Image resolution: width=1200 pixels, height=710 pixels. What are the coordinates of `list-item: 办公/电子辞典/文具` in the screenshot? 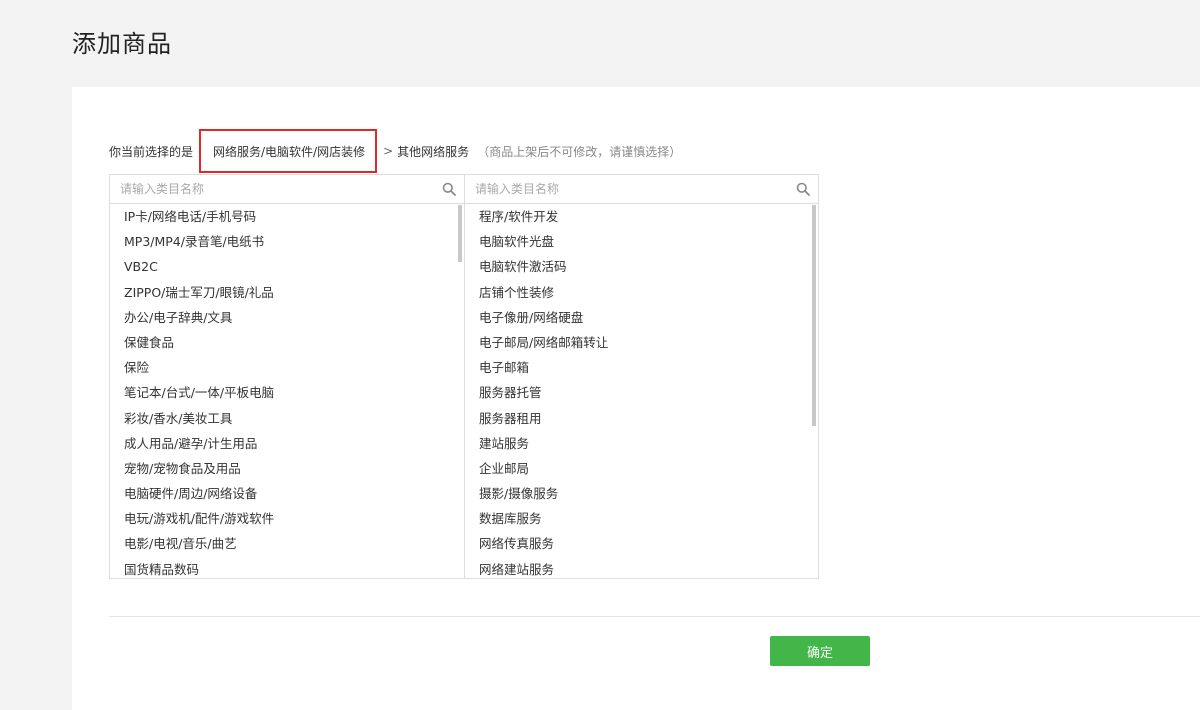 It's located at (287, 317).